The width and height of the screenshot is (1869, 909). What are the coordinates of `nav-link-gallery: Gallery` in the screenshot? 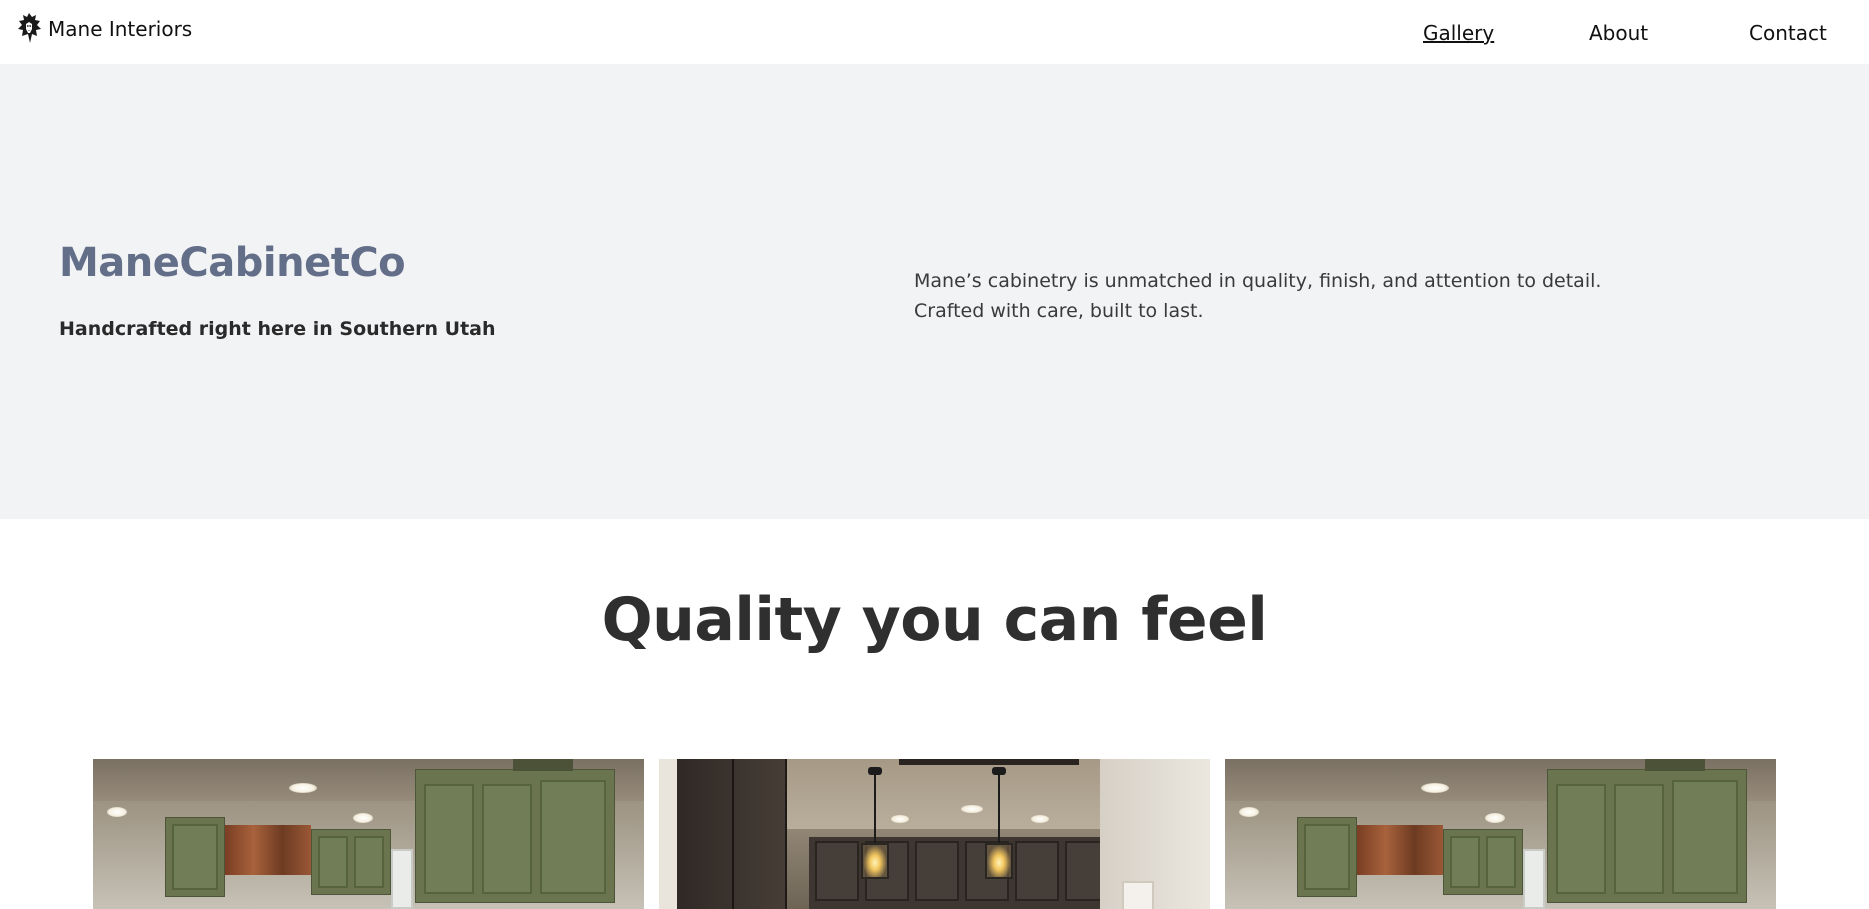 It's located at (1458, 33).